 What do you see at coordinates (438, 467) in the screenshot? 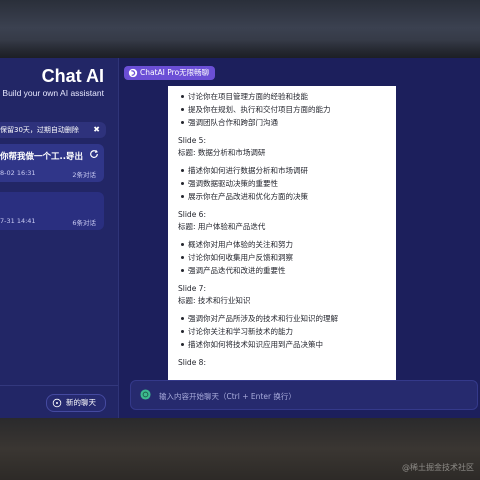
I see `watermark: @稀土掘金技术社区` at bounding box center [438, 467].